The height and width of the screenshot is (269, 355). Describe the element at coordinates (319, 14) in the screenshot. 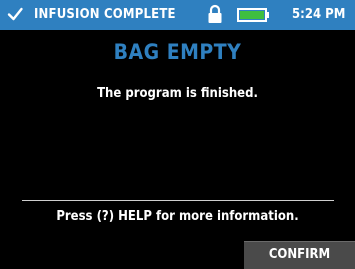

I see `status-time: 5:24 PM` at that location.